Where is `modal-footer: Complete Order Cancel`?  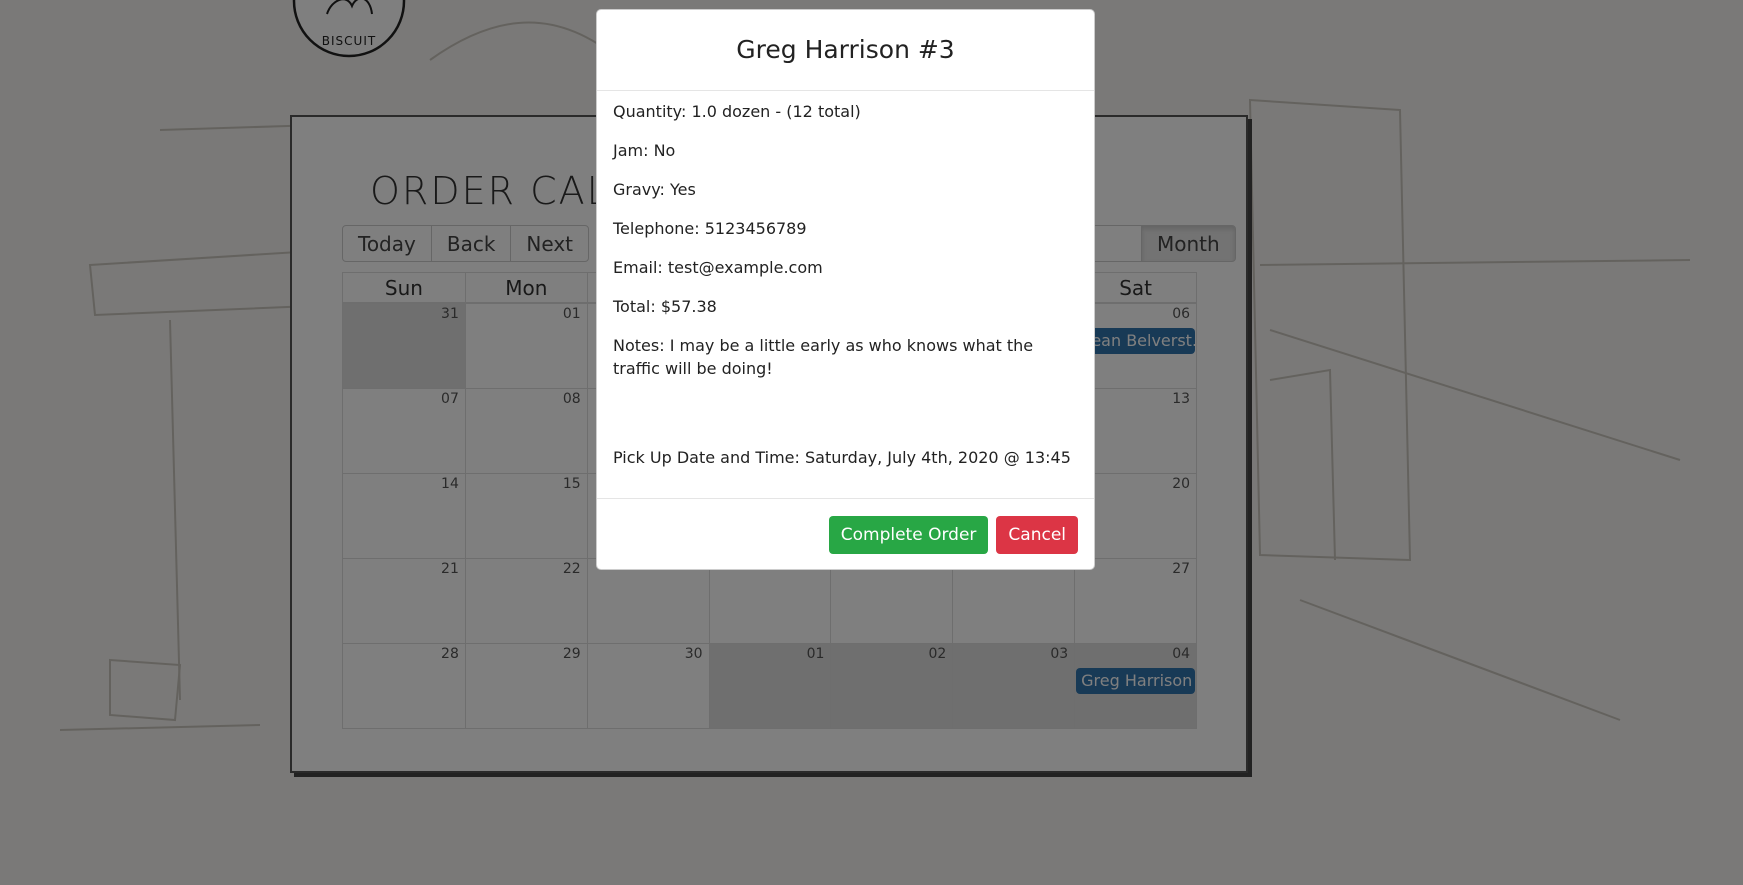
modal-footer: Complete Order Cancel is located at coordinates (845, 534).